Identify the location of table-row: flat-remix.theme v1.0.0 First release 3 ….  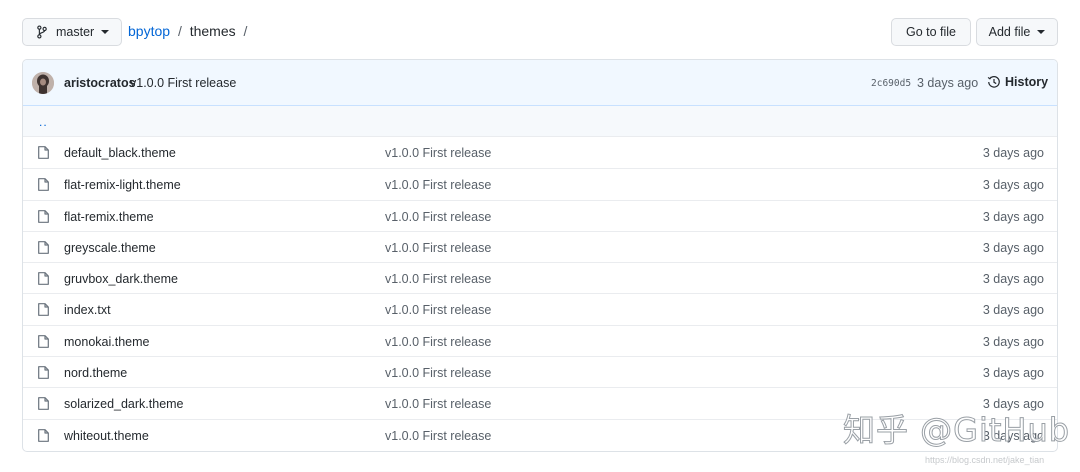
(540, 215).